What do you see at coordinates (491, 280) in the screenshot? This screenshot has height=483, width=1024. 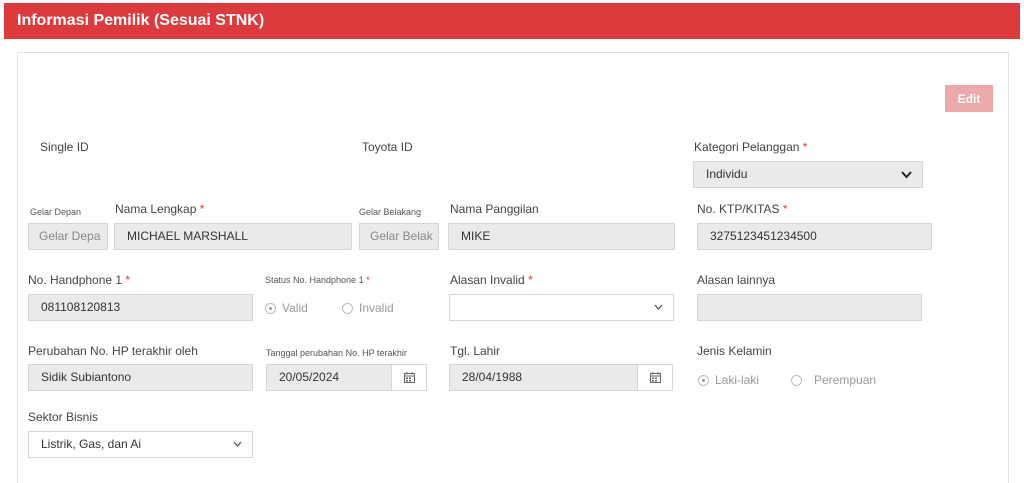 I see `alasan-invalid-label: Alasan Invalid *` at bounding box center [491, 280].